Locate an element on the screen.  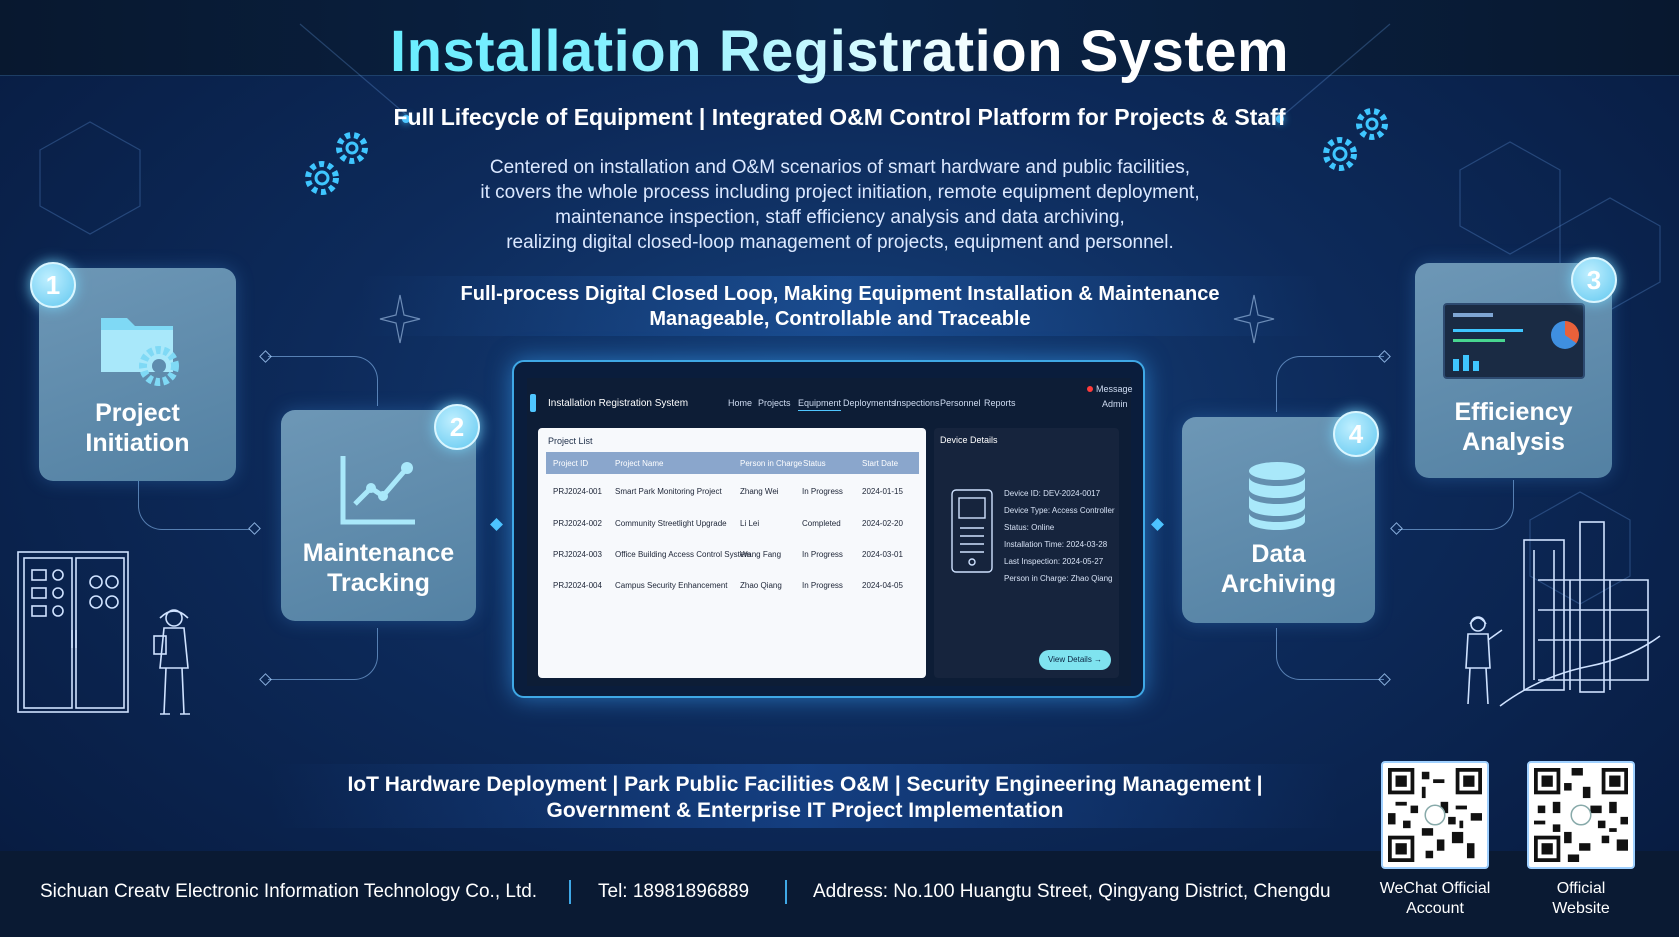
project-list-title: Project List is located at coordinates (570, 441).